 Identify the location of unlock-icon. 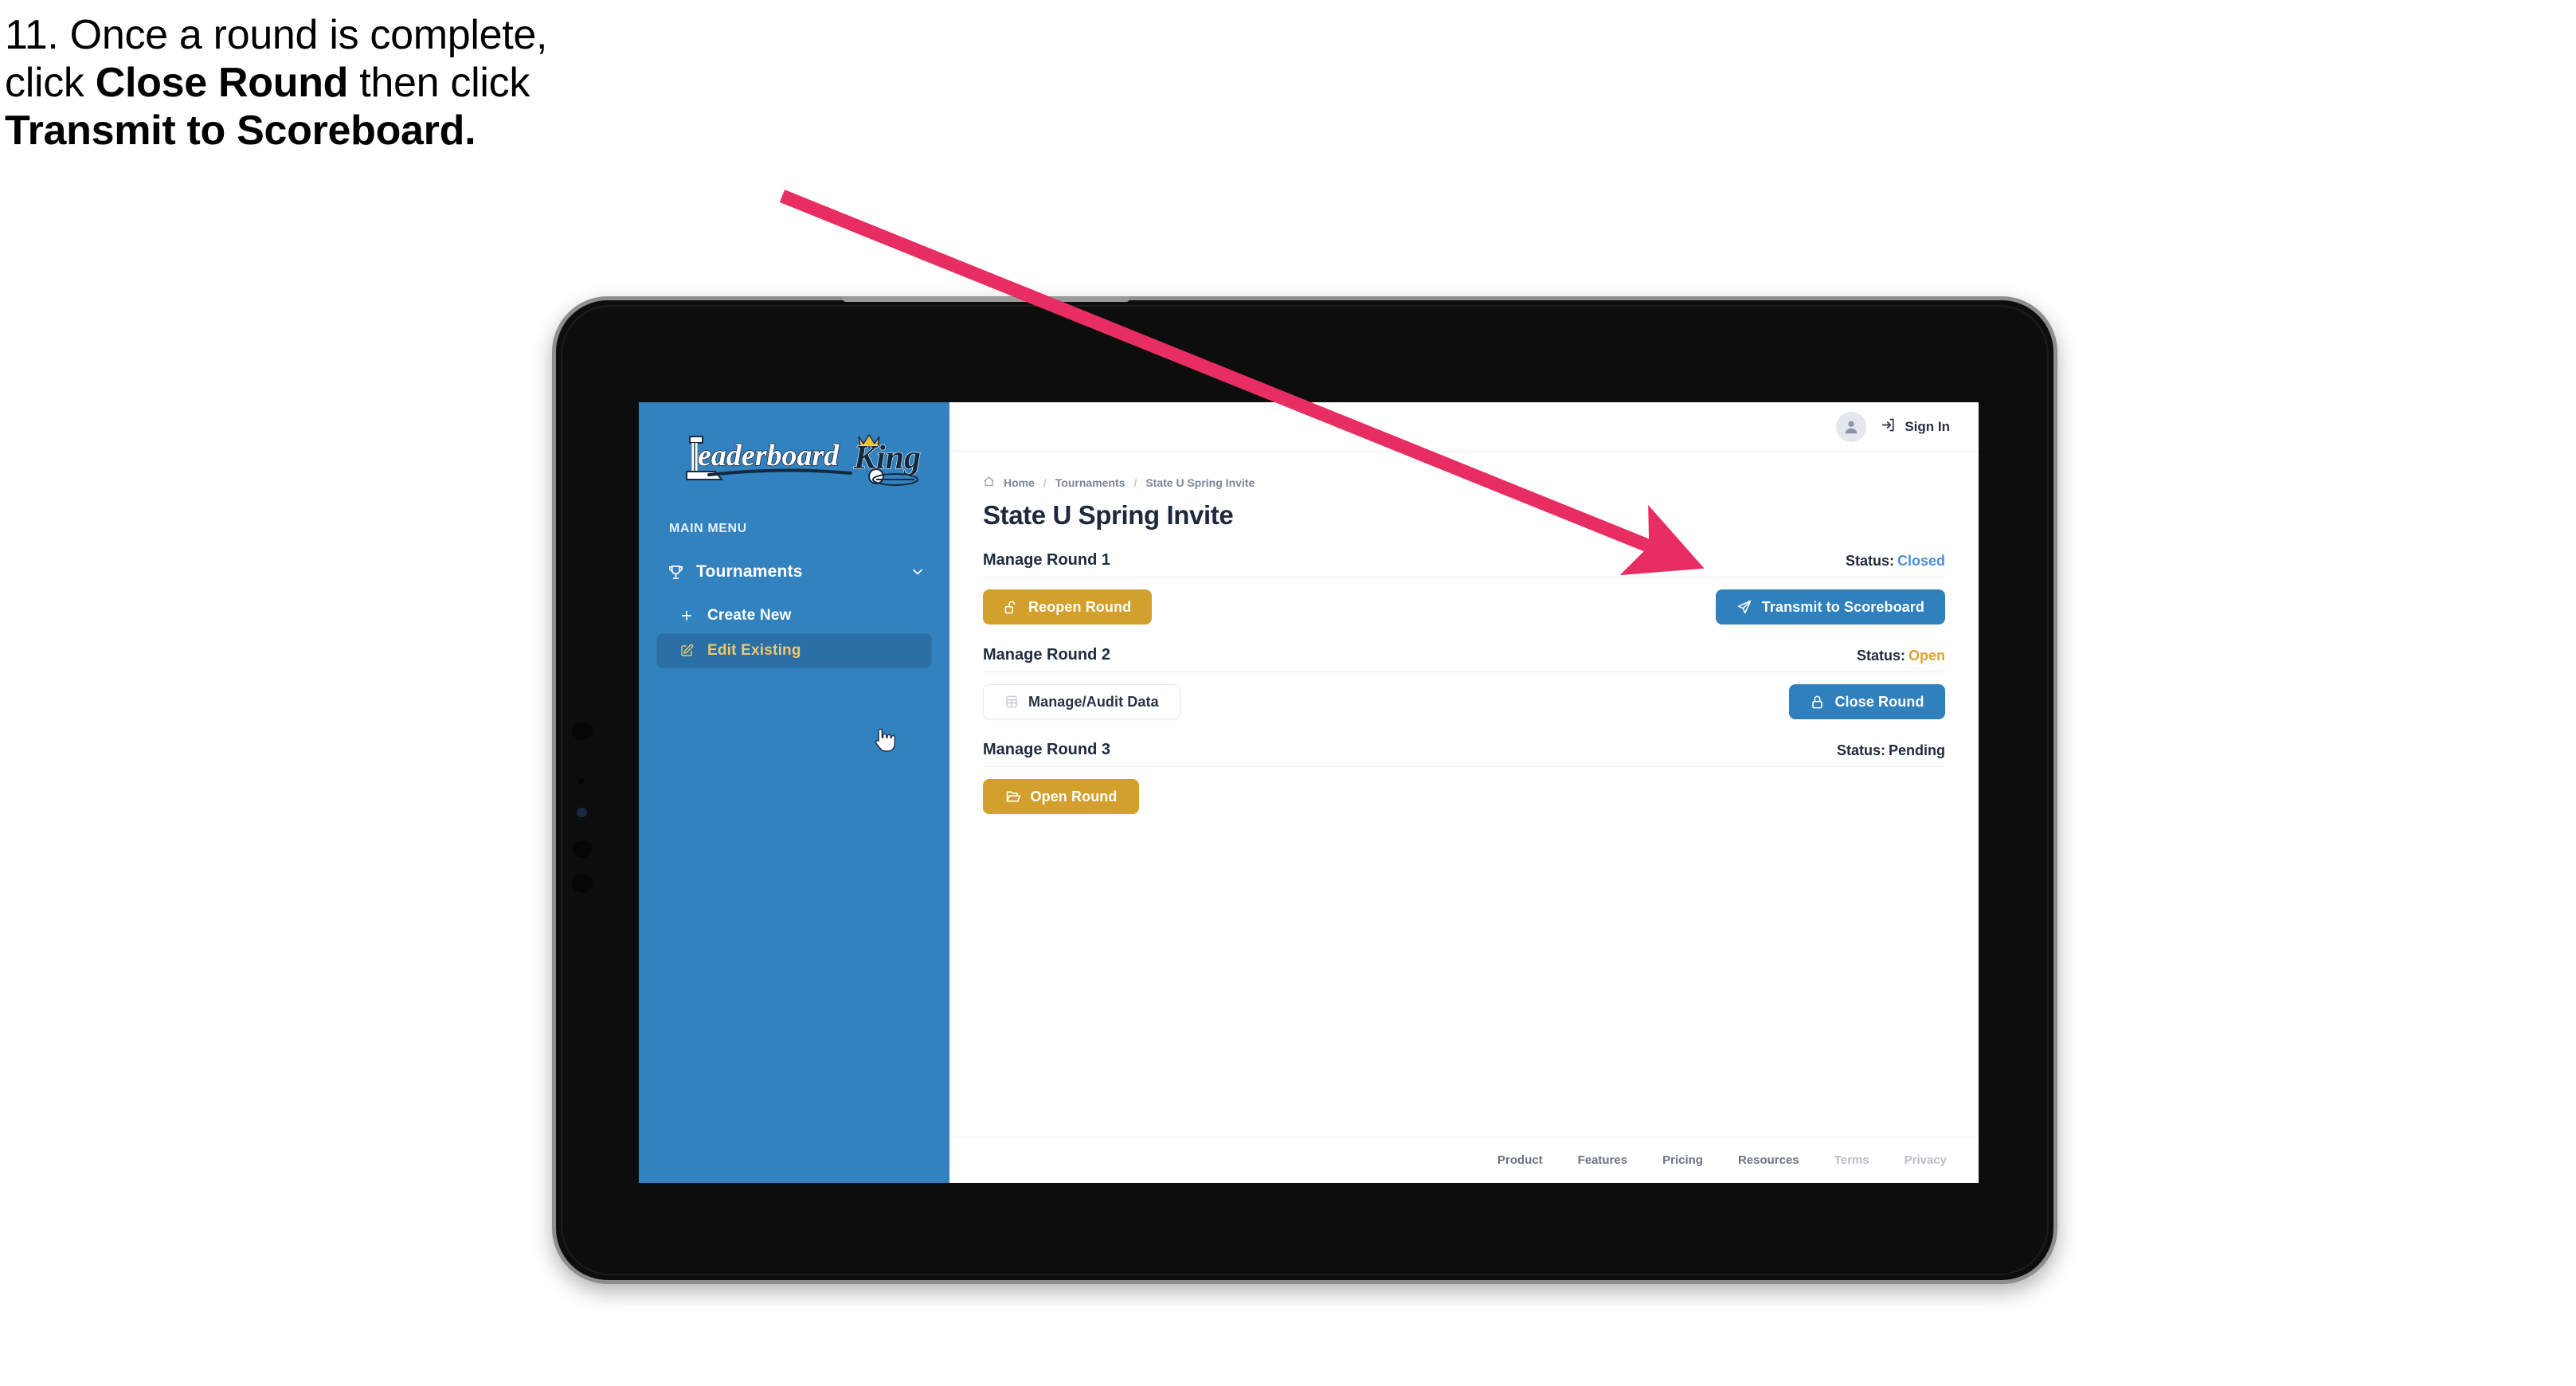
(1011, 607).